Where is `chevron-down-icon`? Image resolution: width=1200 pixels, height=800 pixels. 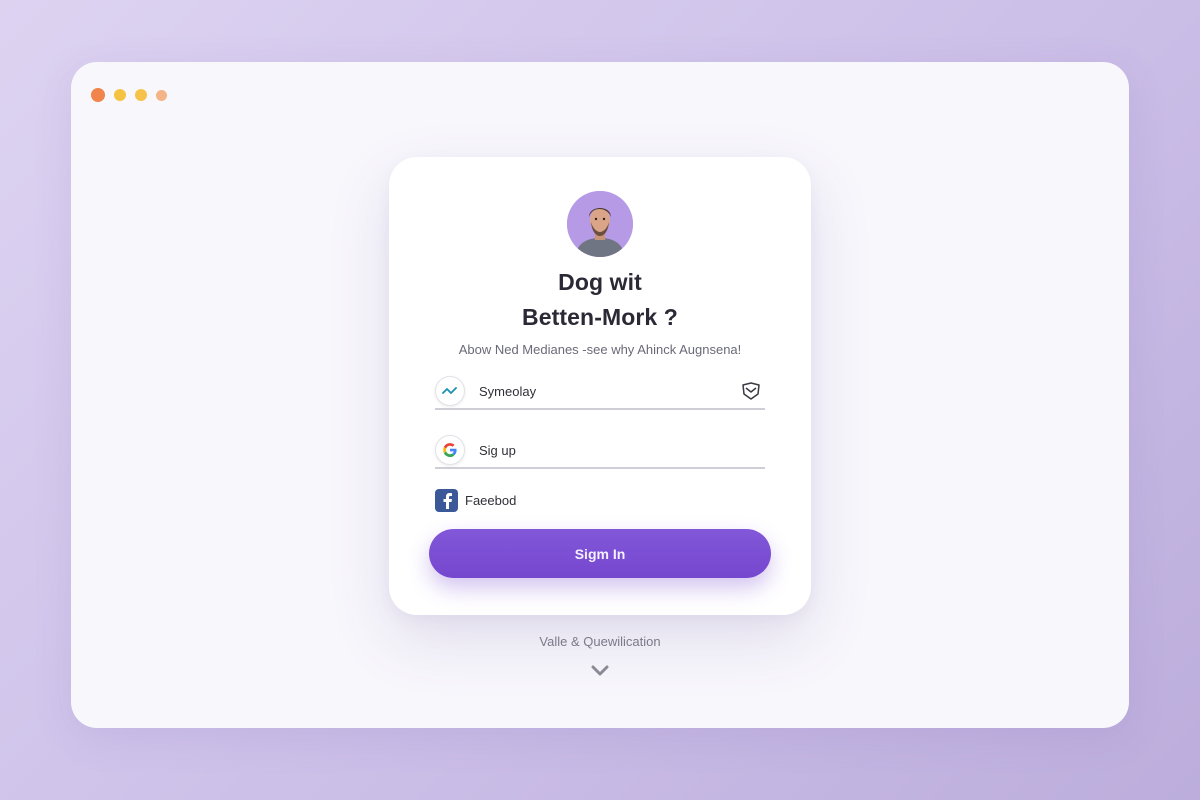 chevron-down-icon is located at coordinates (600, 671).